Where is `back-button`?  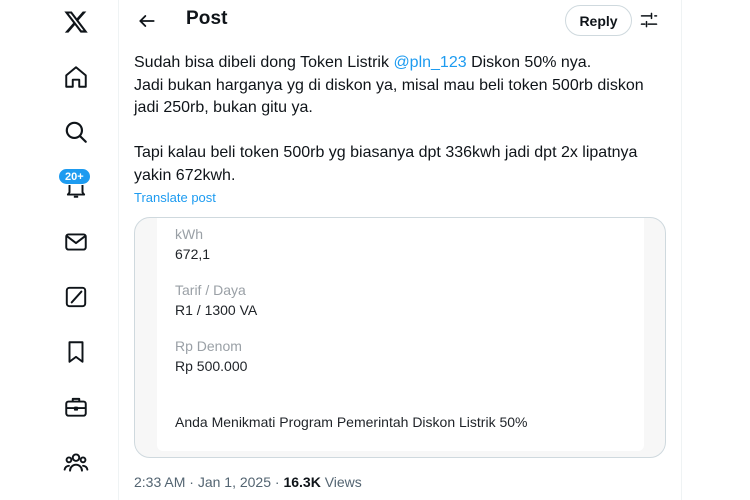 back-button is located at coordinates (147, 21).